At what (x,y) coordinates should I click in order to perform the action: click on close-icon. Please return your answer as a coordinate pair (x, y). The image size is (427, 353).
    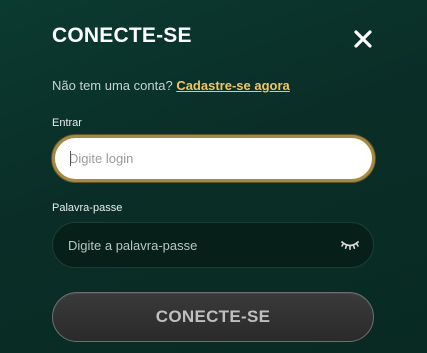
    Looking at the image, I should click on (363, 39).